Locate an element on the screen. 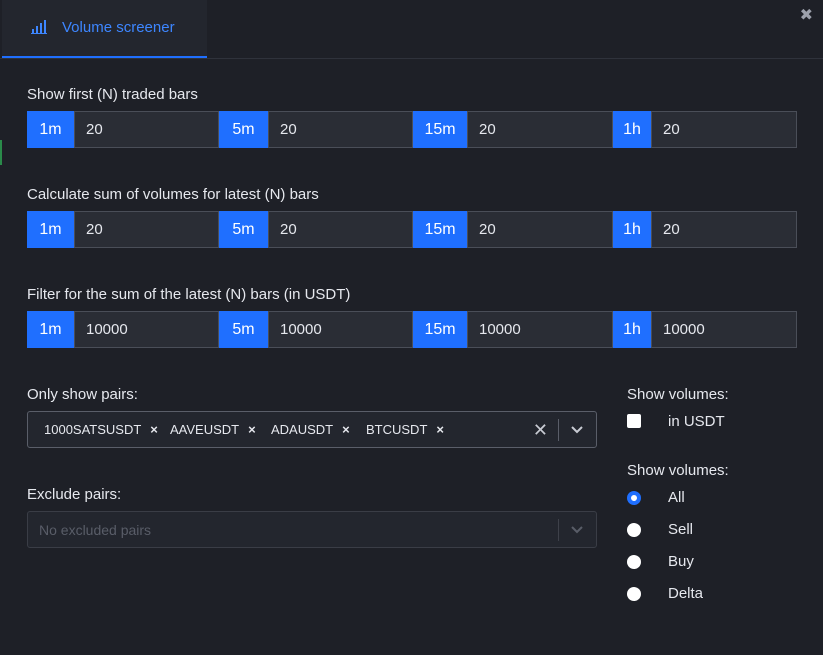 The width and height of the screenshot is (823, 655). radio-all is located at coordinates (634, 498).